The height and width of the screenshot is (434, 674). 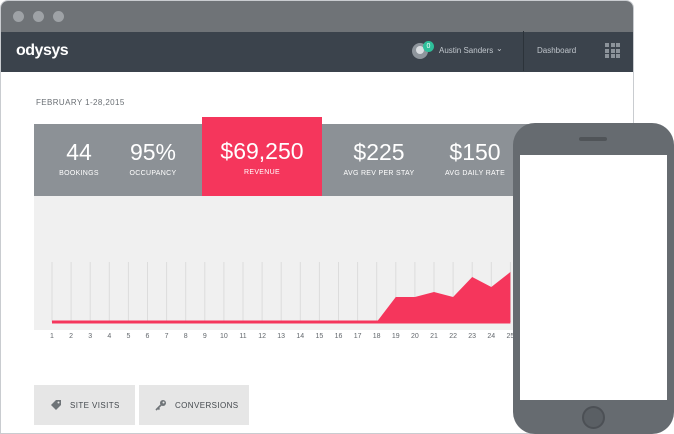 I want to click on stat-avg-rev-per-stay: $225 AVG REV PER STAY, so click(x=379, y=150).